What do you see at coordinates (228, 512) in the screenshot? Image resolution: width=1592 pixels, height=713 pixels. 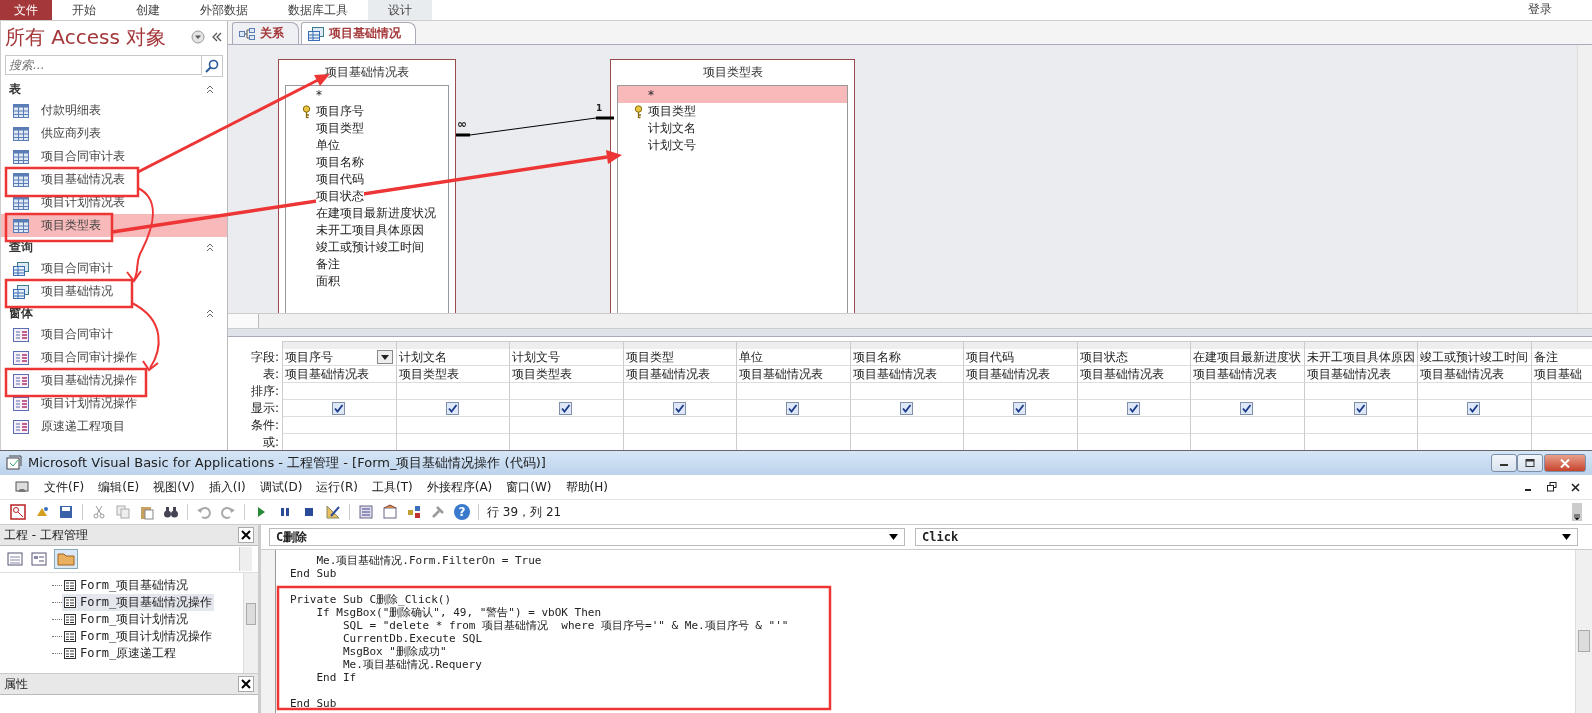 I see `redo-icon` at bounding box center [228, 512].